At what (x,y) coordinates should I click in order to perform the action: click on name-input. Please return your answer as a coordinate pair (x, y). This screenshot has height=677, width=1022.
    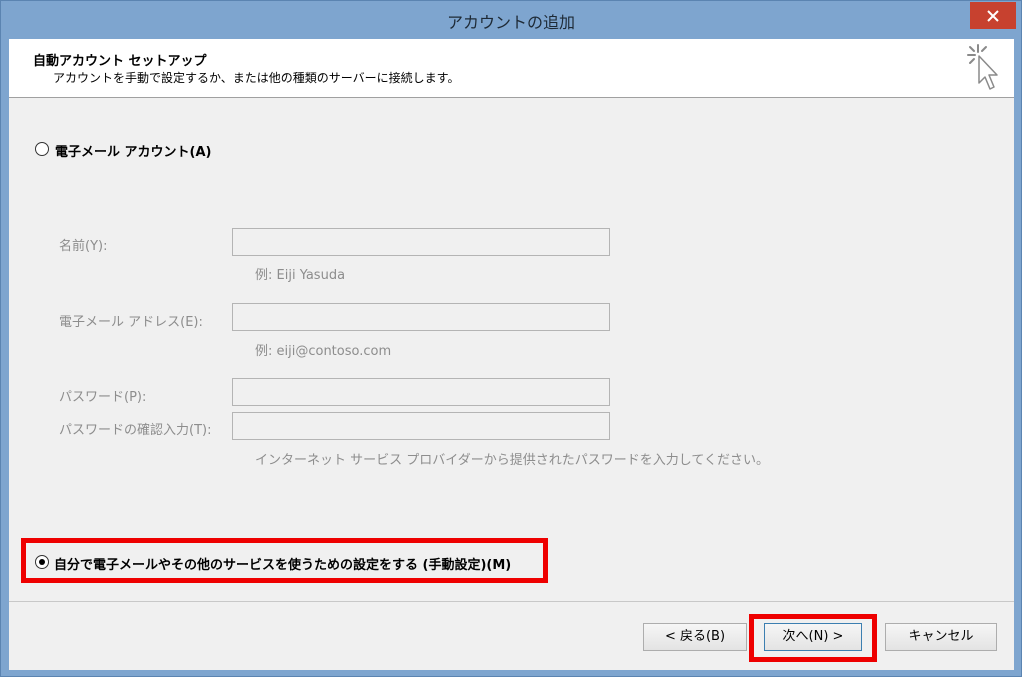
    Looking at the image, I should click on (421, 242).